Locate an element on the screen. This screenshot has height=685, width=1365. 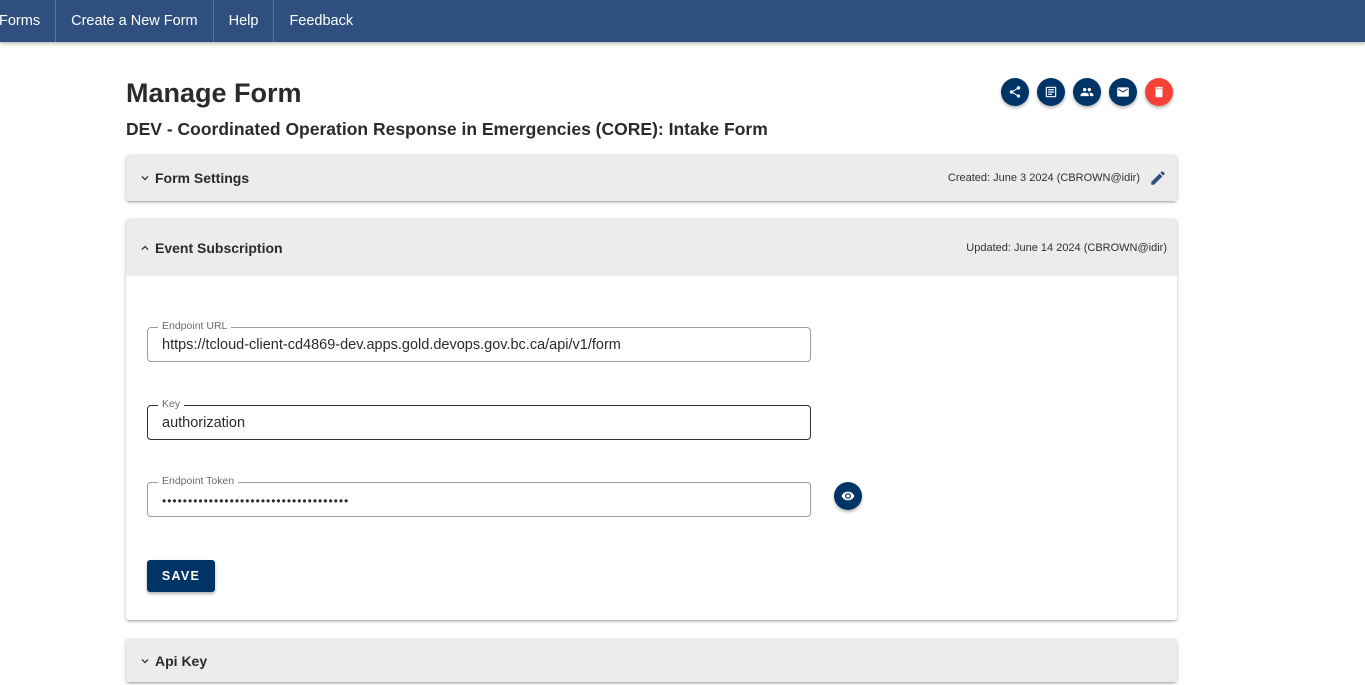
key-value: authorization is located at coordinates (204, 423).